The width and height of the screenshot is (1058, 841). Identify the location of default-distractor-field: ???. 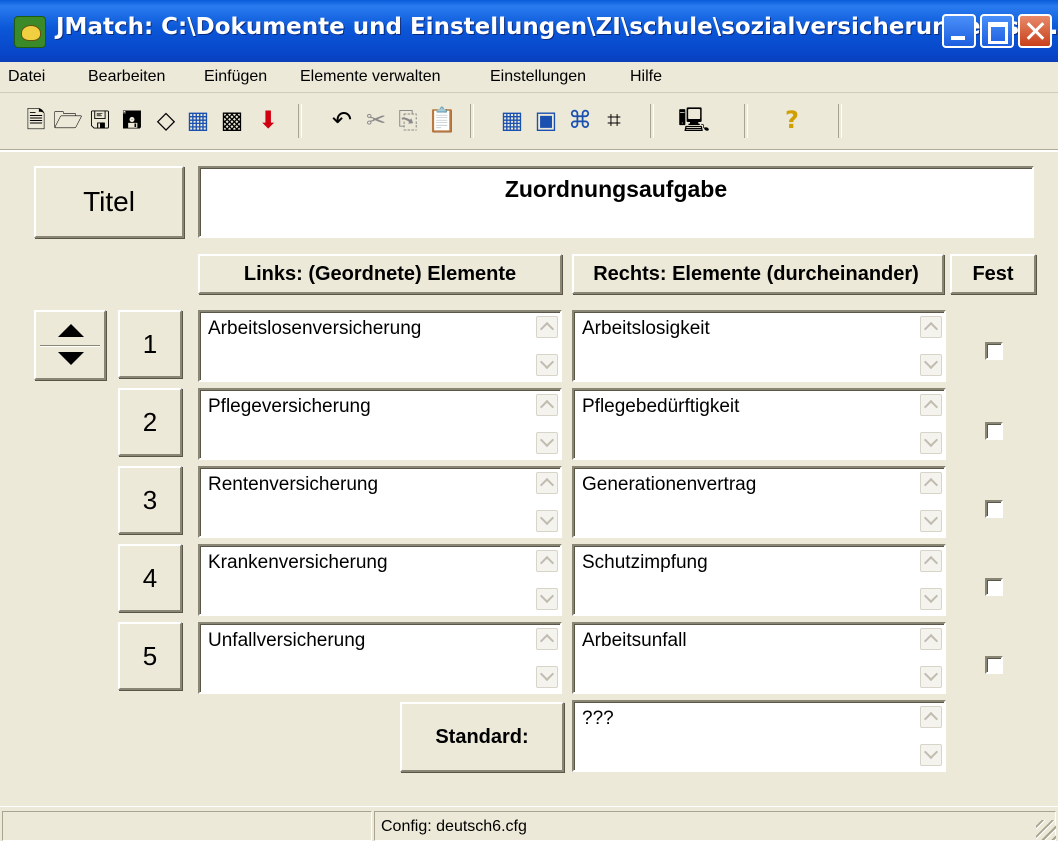
(759, 736).